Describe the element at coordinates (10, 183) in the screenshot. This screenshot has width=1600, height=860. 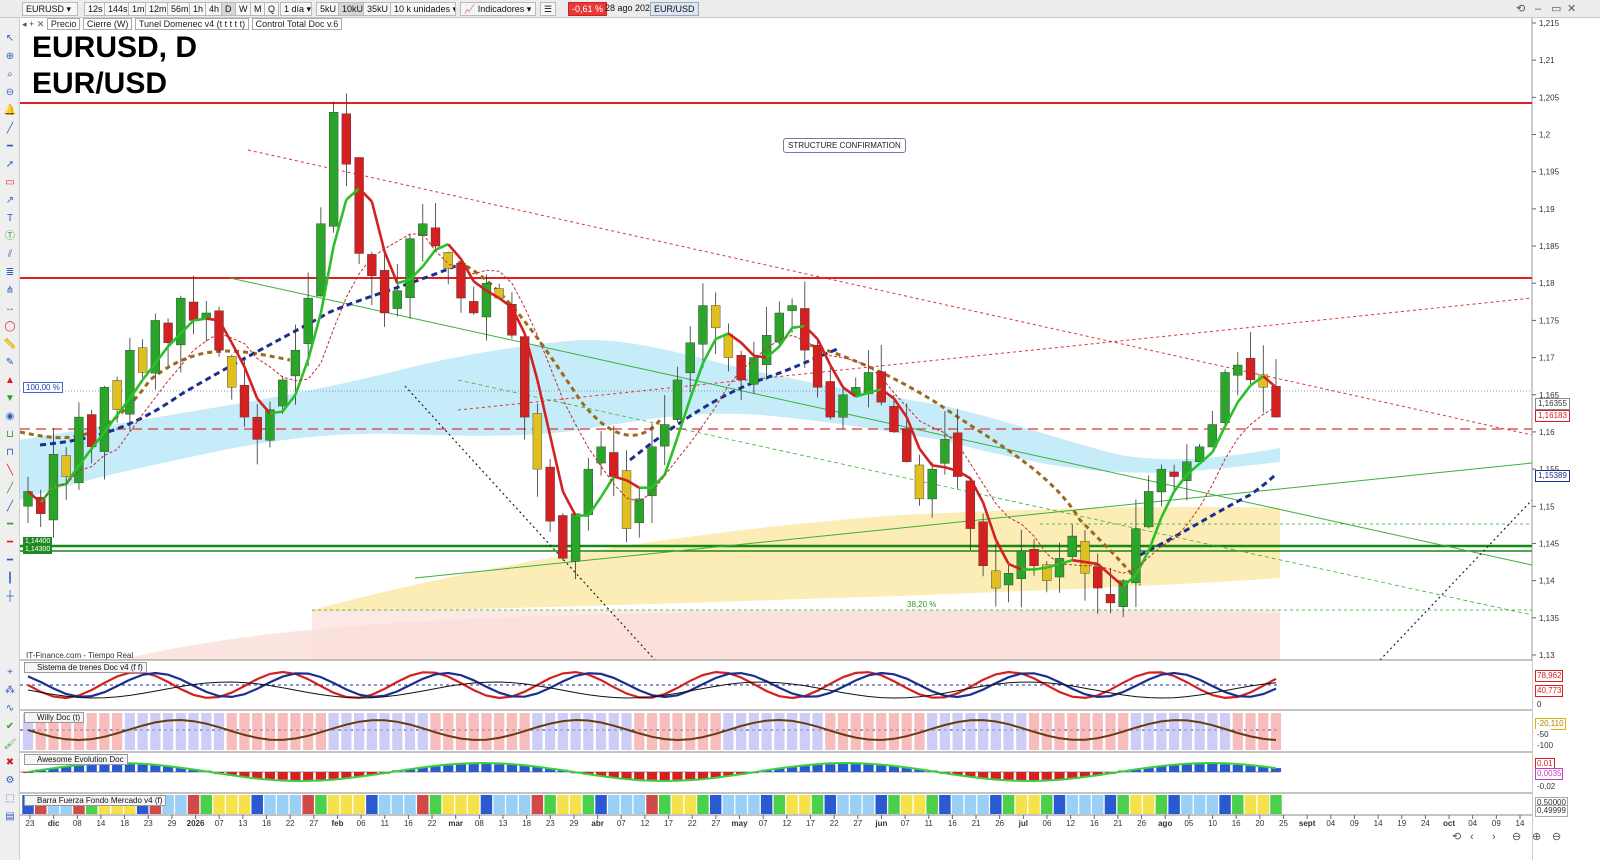
I see `rectangle-icon: ▭` at that location.